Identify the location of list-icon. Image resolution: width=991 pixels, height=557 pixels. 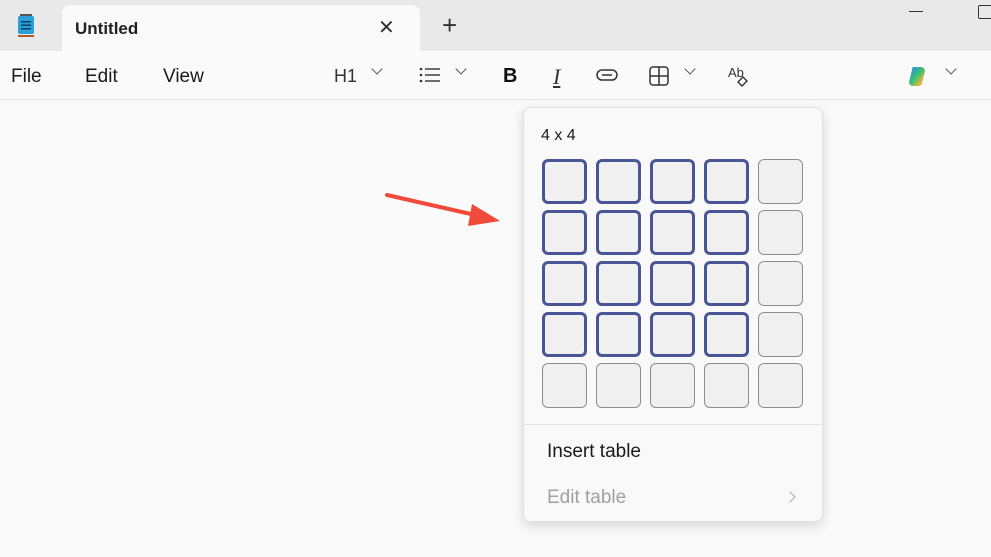
(430, 75).